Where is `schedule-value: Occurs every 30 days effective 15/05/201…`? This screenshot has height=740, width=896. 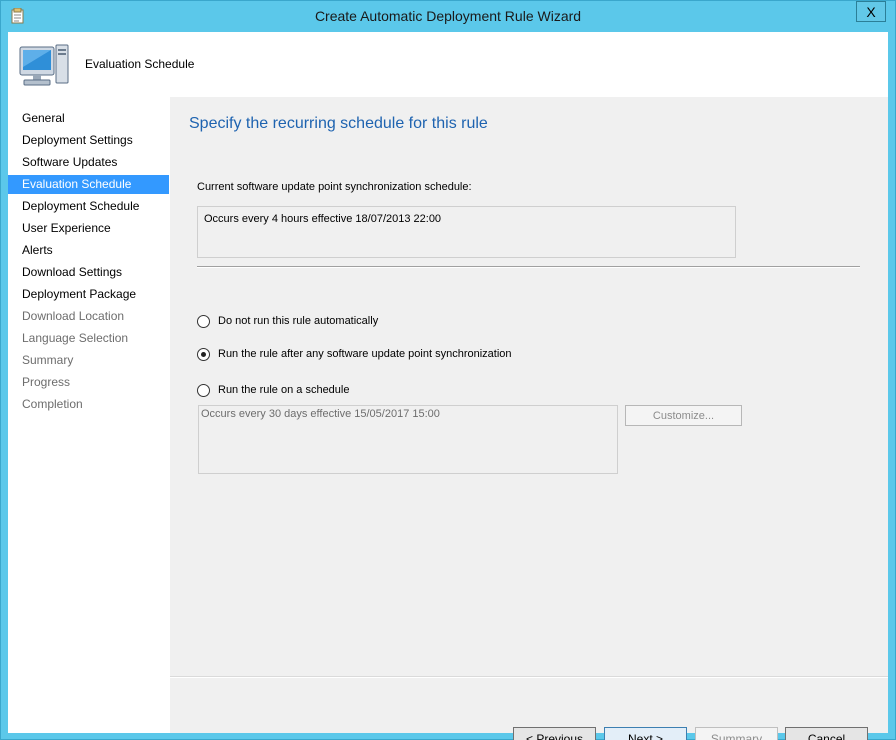 schedule-value: Occurs every 30 days effective 15/05/201… is located at coordinates (320, 414).